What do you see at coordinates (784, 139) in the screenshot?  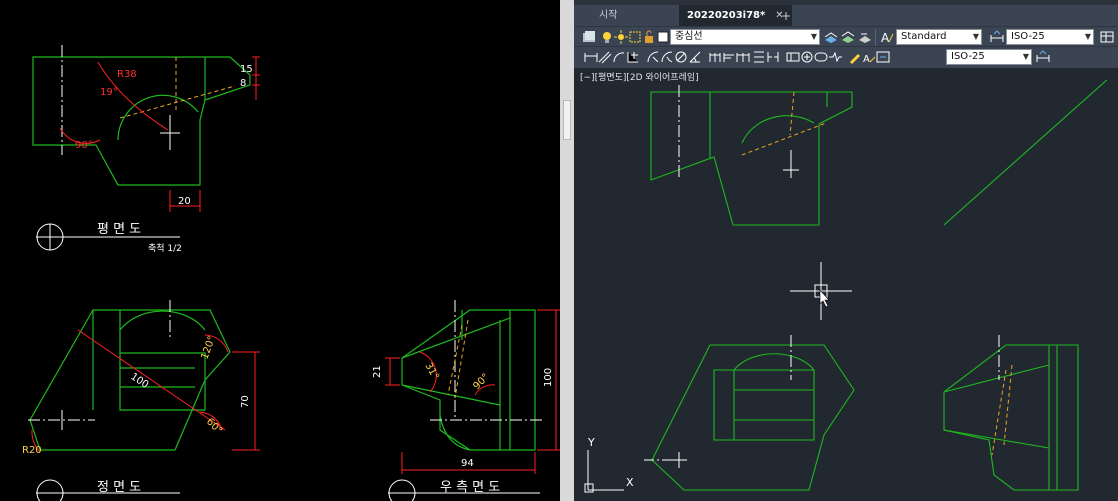 I see `ms-top-hidden-diag` at bounding box center [784, 139].